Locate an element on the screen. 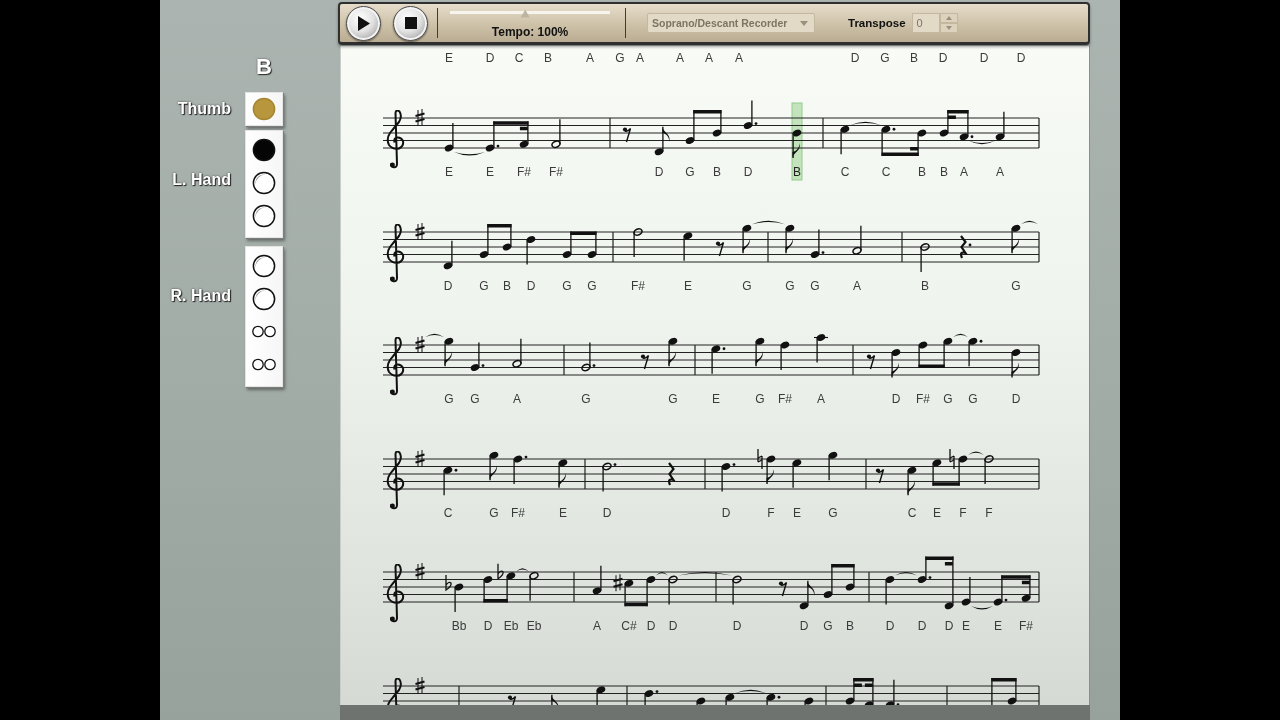  stop-icon is located at coordinates (410, 23).